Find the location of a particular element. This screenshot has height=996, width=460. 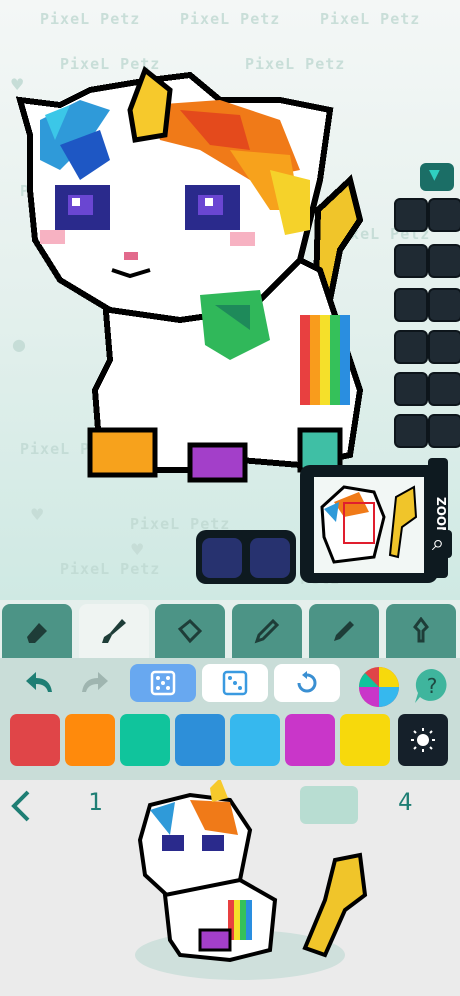

pencil-icon is located at coordinates (267, 631).